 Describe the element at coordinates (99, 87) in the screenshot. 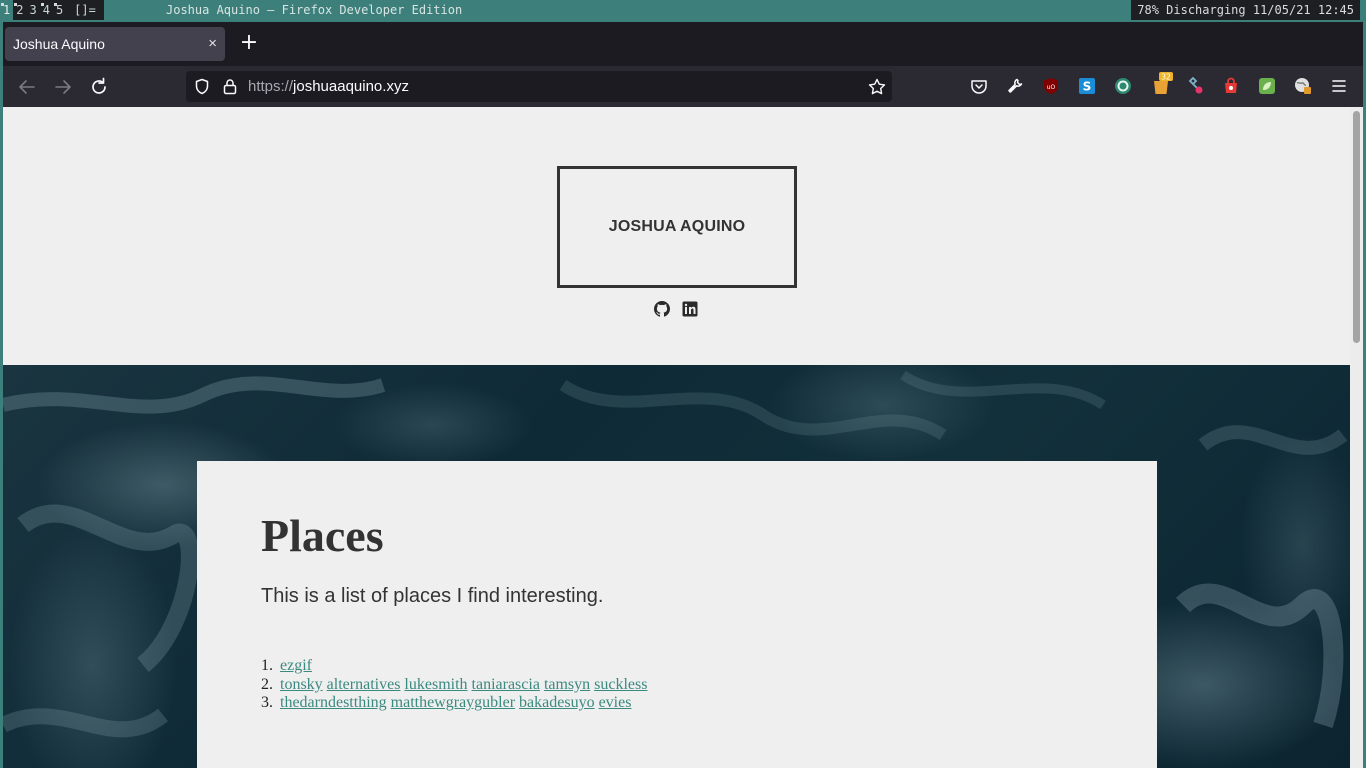

I see `reload-icon` at that location.